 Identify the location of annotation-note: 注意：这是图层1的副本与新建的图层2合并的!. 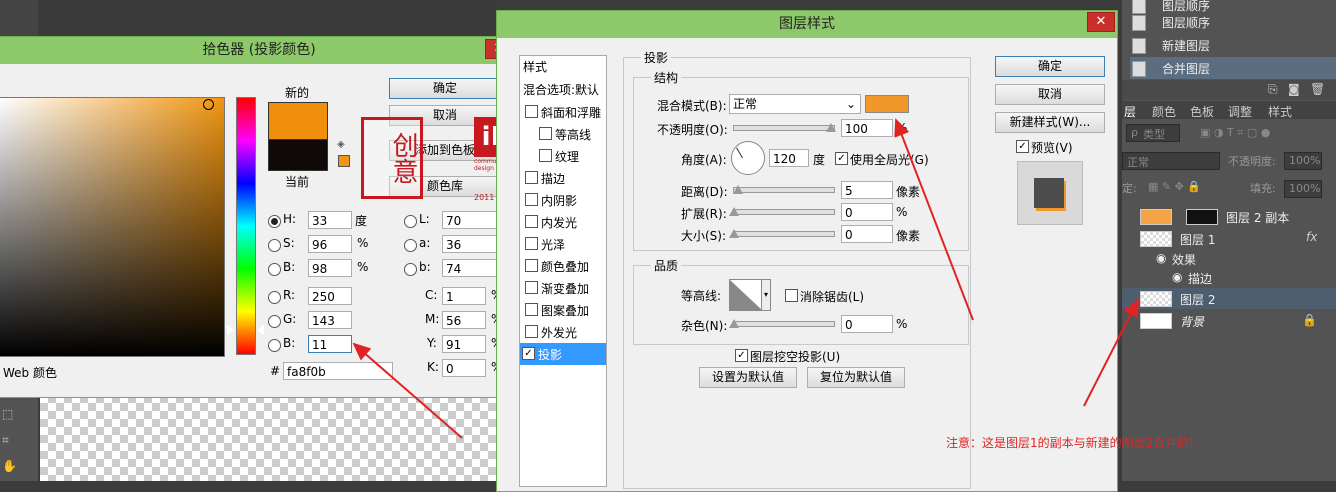
(1070, 443).